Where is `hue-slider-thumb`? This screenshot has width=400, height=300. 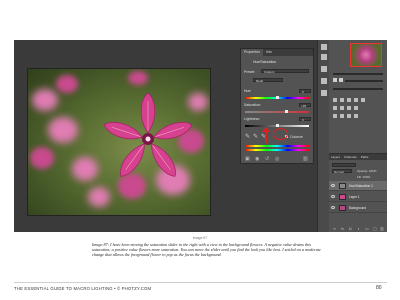
hue-slider-thumb is located at coordinates (277, 97).